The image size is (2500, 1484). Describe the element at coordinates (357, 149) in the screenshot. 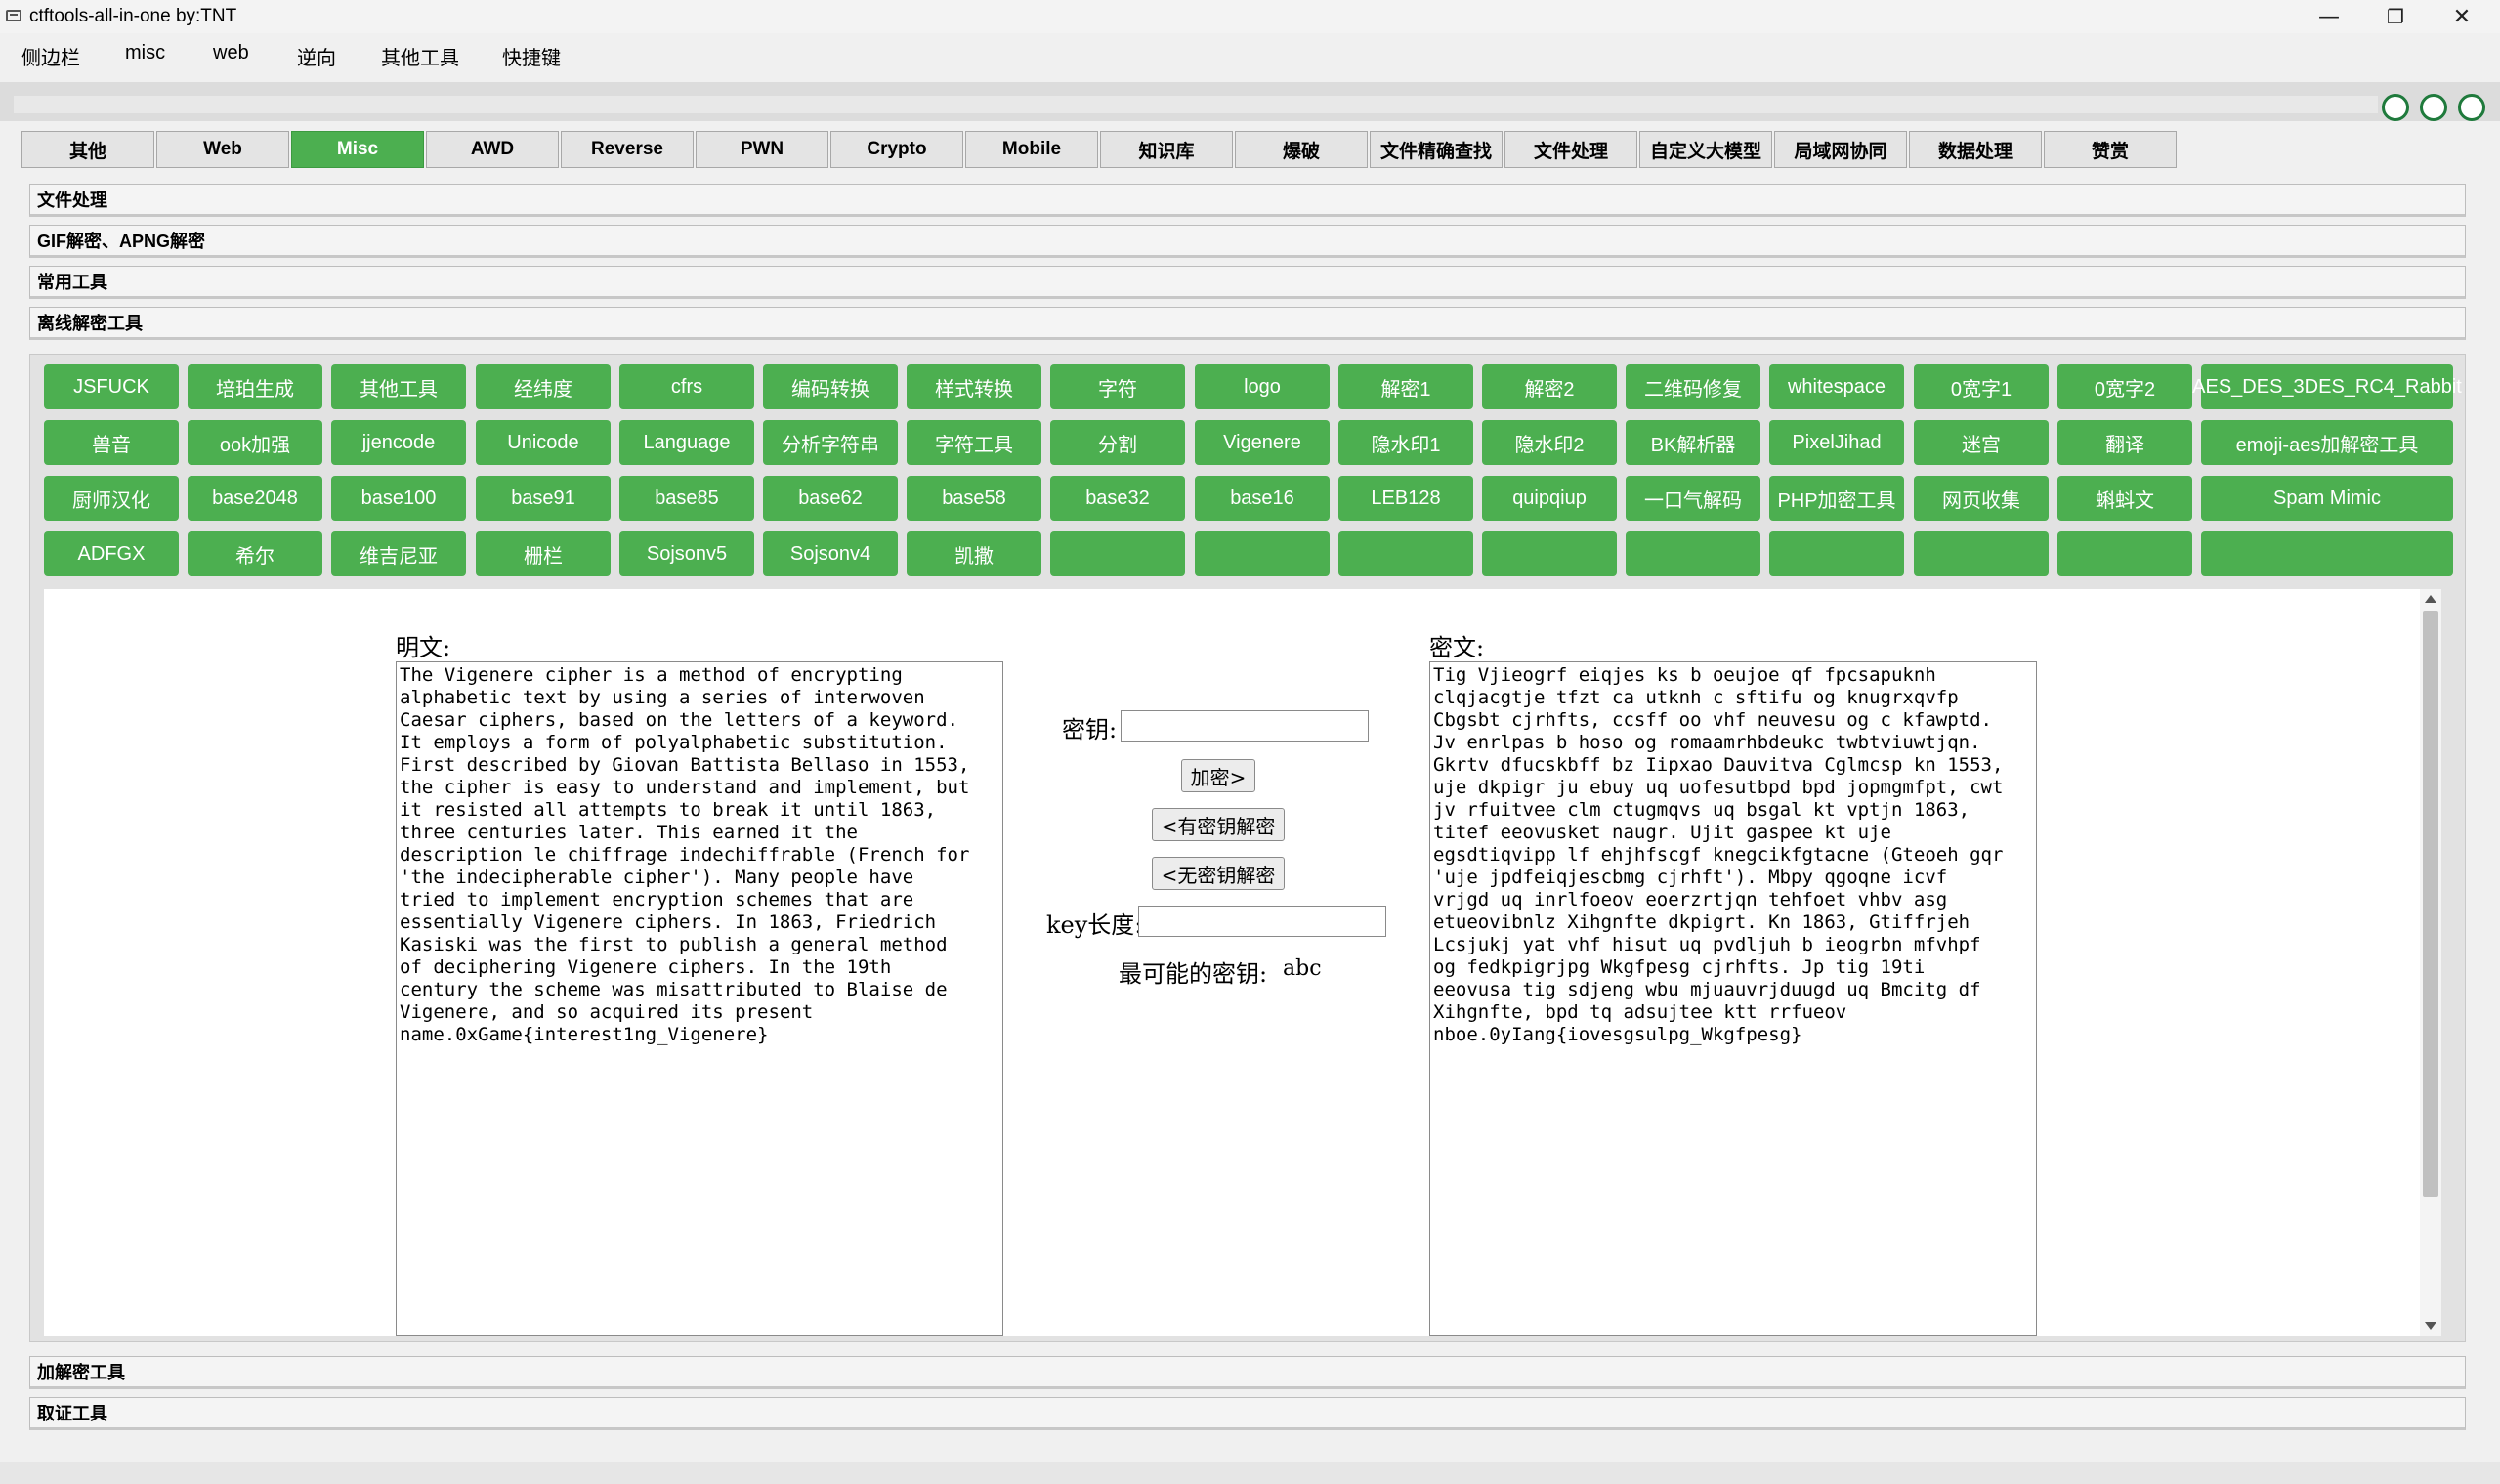

I see `tab-2: Misc` at that location.